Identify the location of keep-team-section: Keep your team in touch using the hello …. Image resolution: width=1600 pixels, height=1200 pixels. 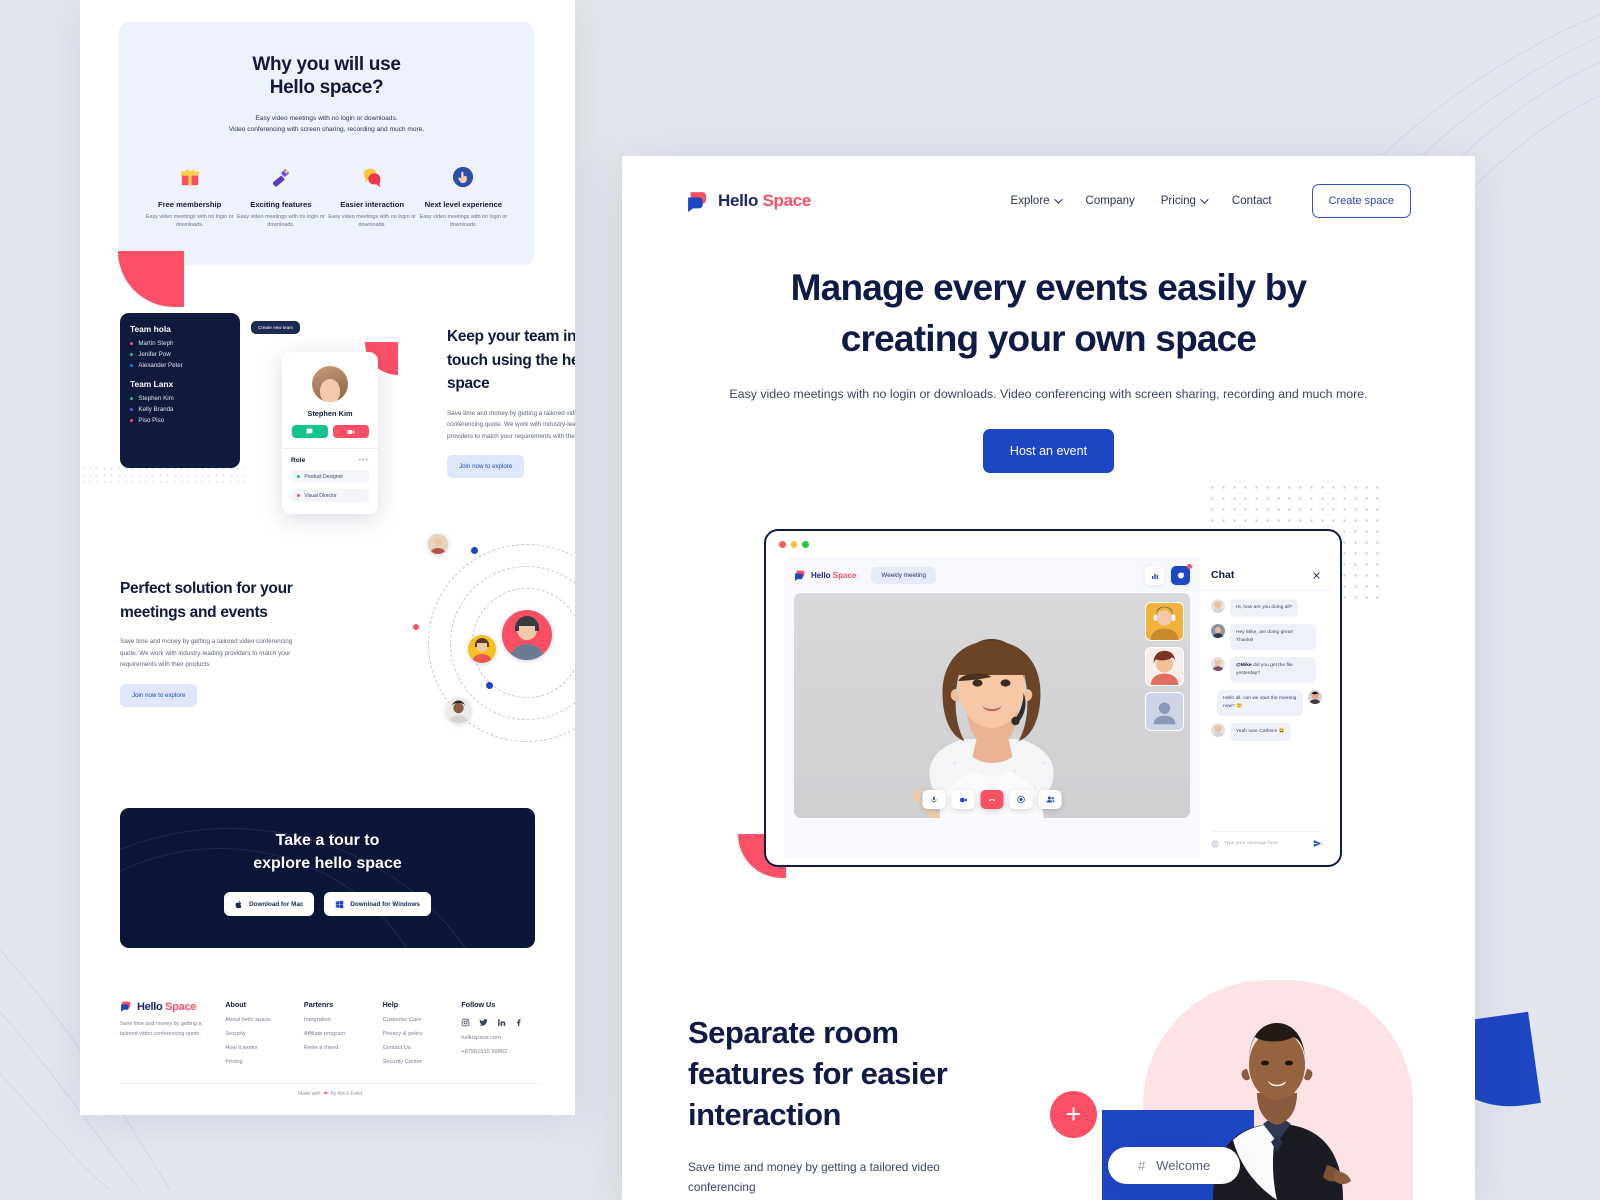
(511, 401).